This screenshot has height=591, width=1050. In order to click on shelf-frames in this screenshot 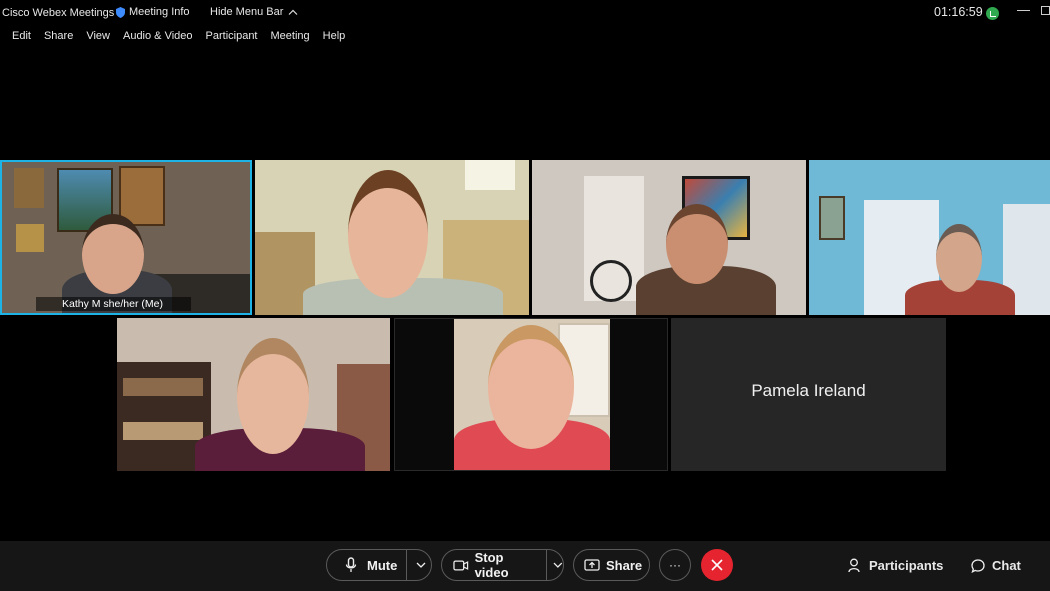, I will do `click(163, 431)`.